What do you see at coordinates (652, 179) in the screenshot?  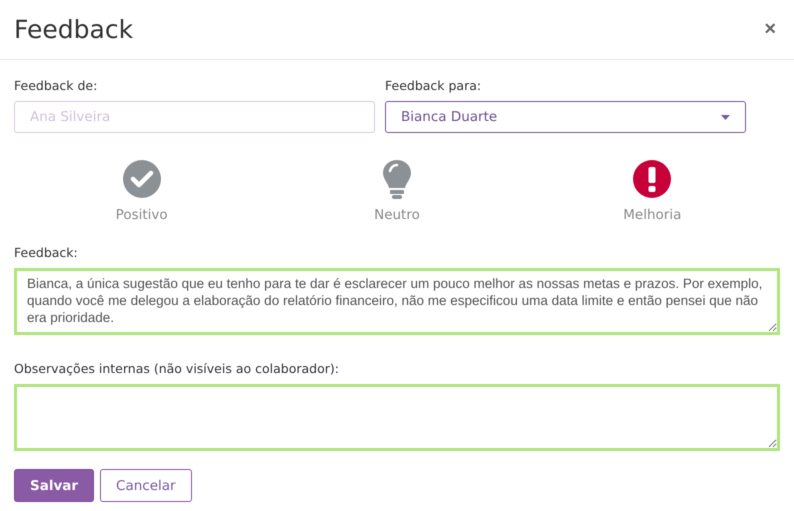 I see `exclamation-icon` at bounding box center [652, 179].